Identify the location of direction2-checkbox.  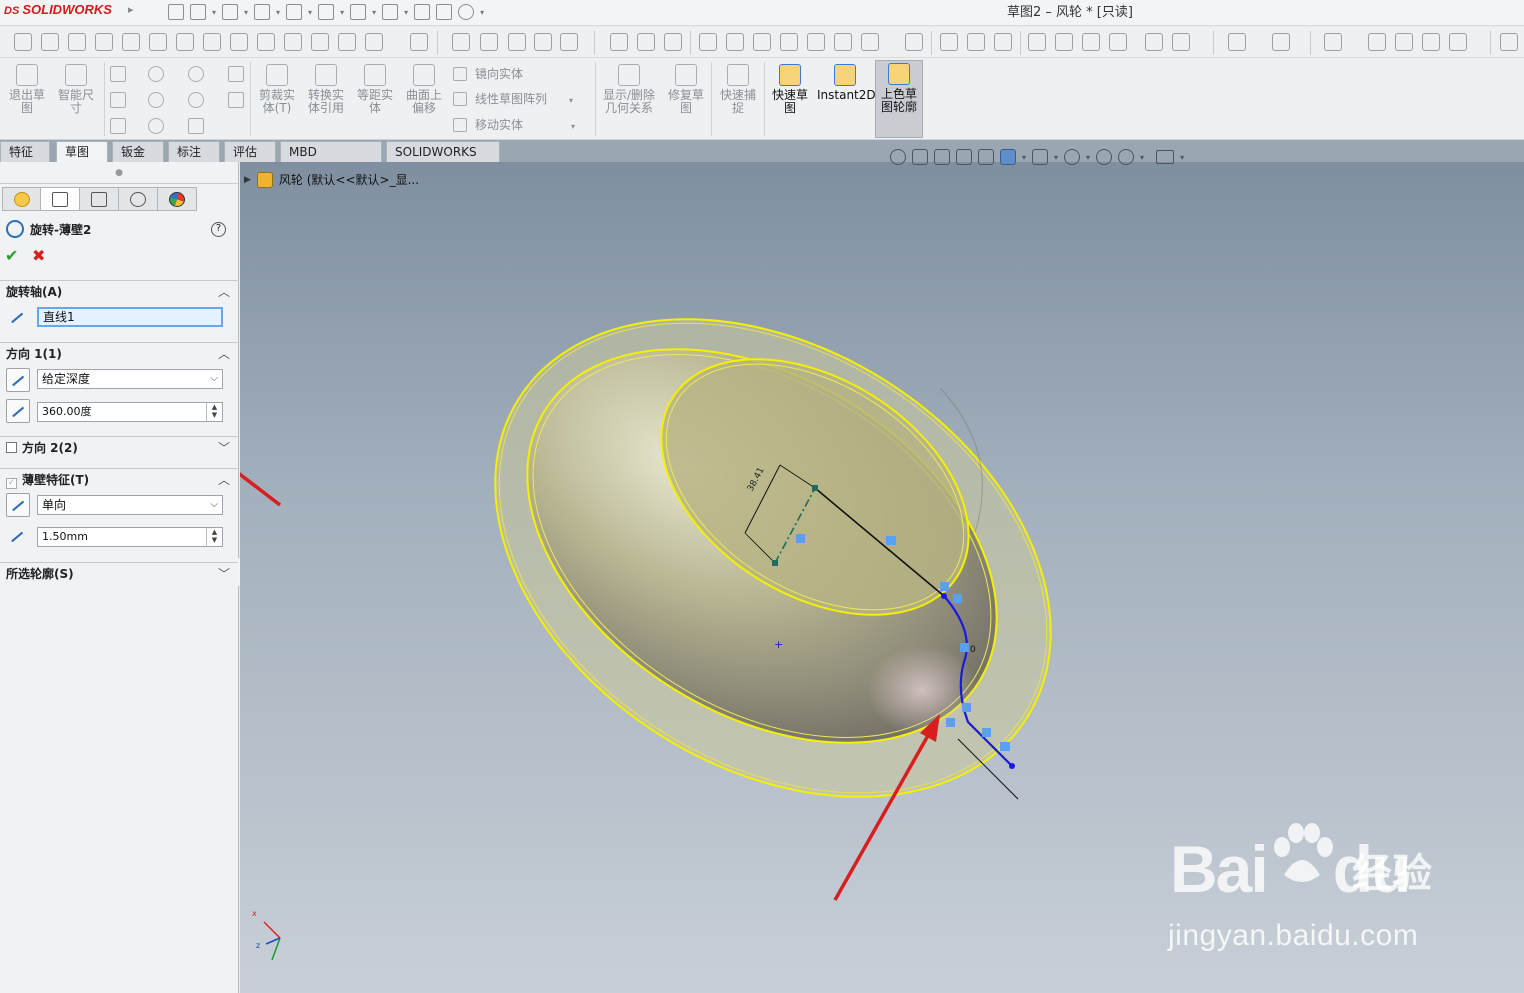
(11, 447).